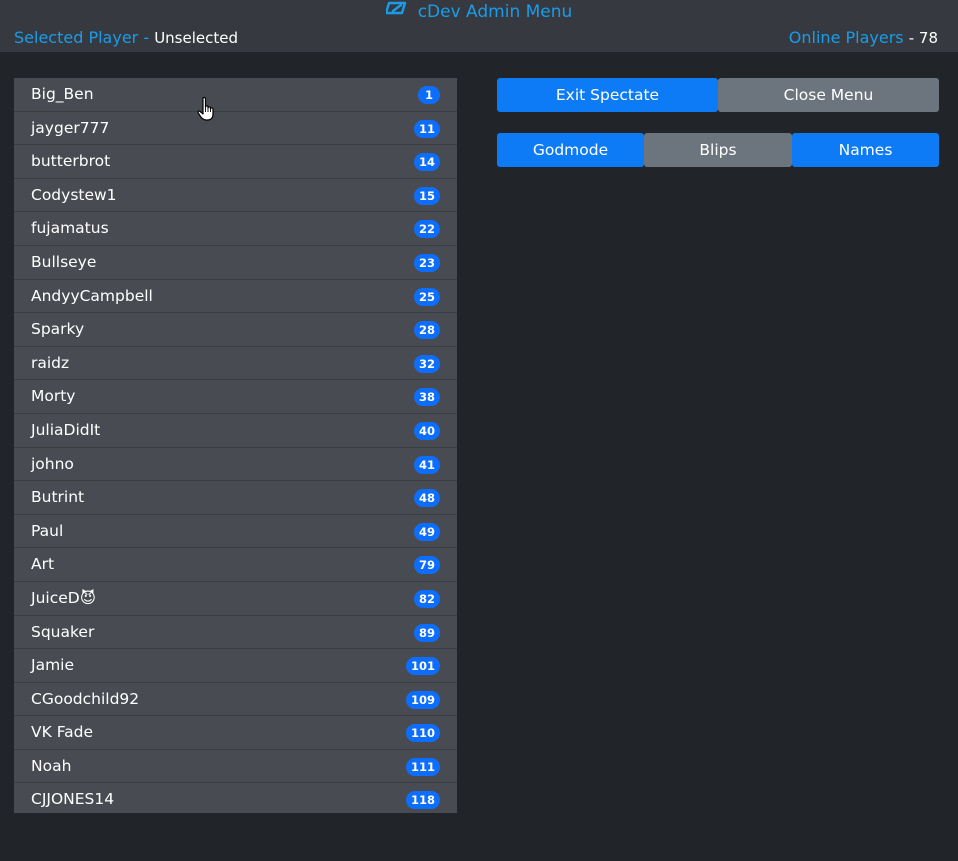 The image size is (958, 861). Describe the element at coordinates (235, 498) in the screenshot. I see `player-row: Butrint 48` at that location.